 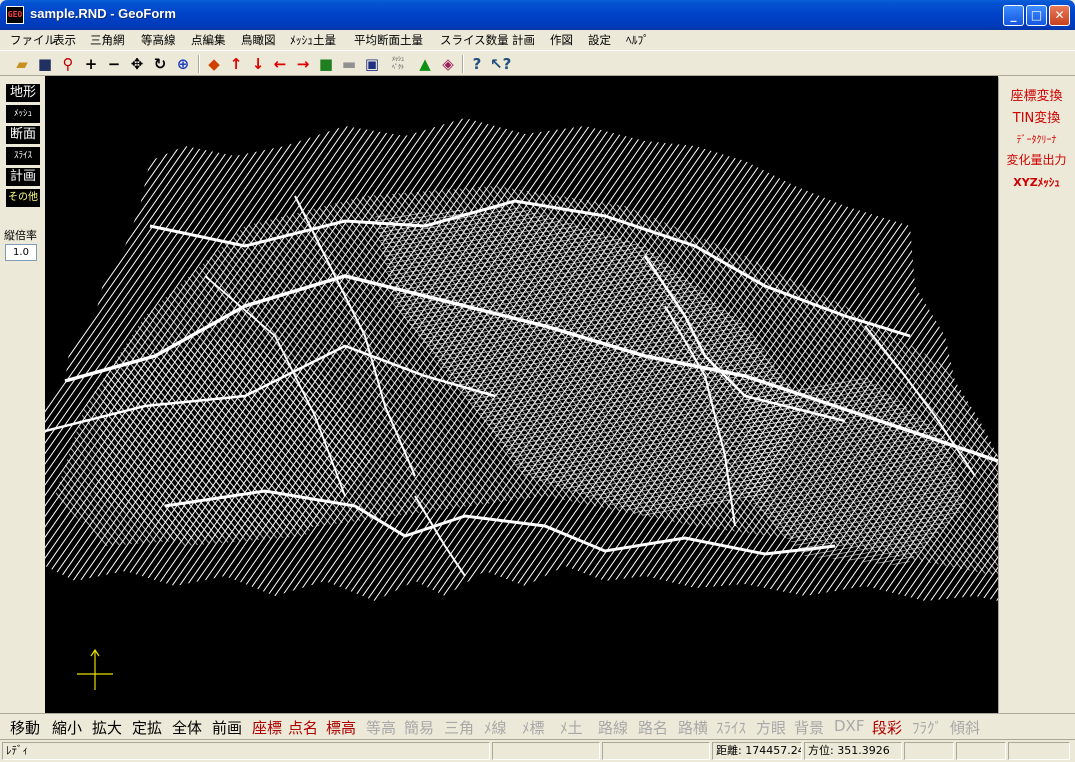 What do you see at coordinates (147, 727) in the screenshot?
I see `command-button: 定拡` at bounding box center [147, 727].